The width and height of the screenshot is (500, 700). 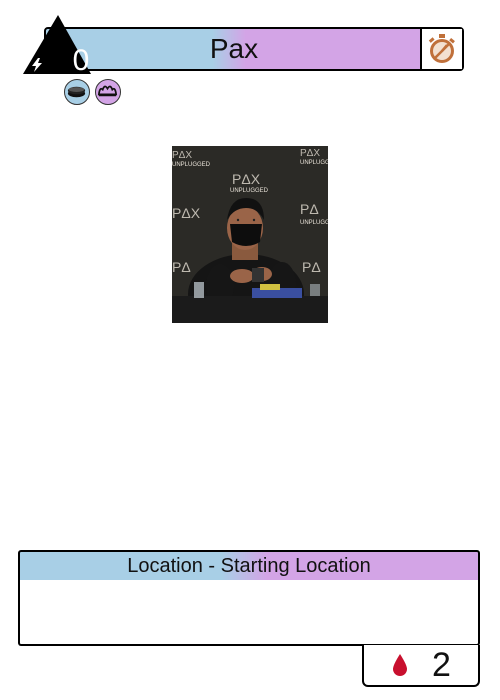 What do you see at coordinates (77, 92) in the screenshot?
I see `blue-disc-gem-icon` at bounding box center [77, 92].